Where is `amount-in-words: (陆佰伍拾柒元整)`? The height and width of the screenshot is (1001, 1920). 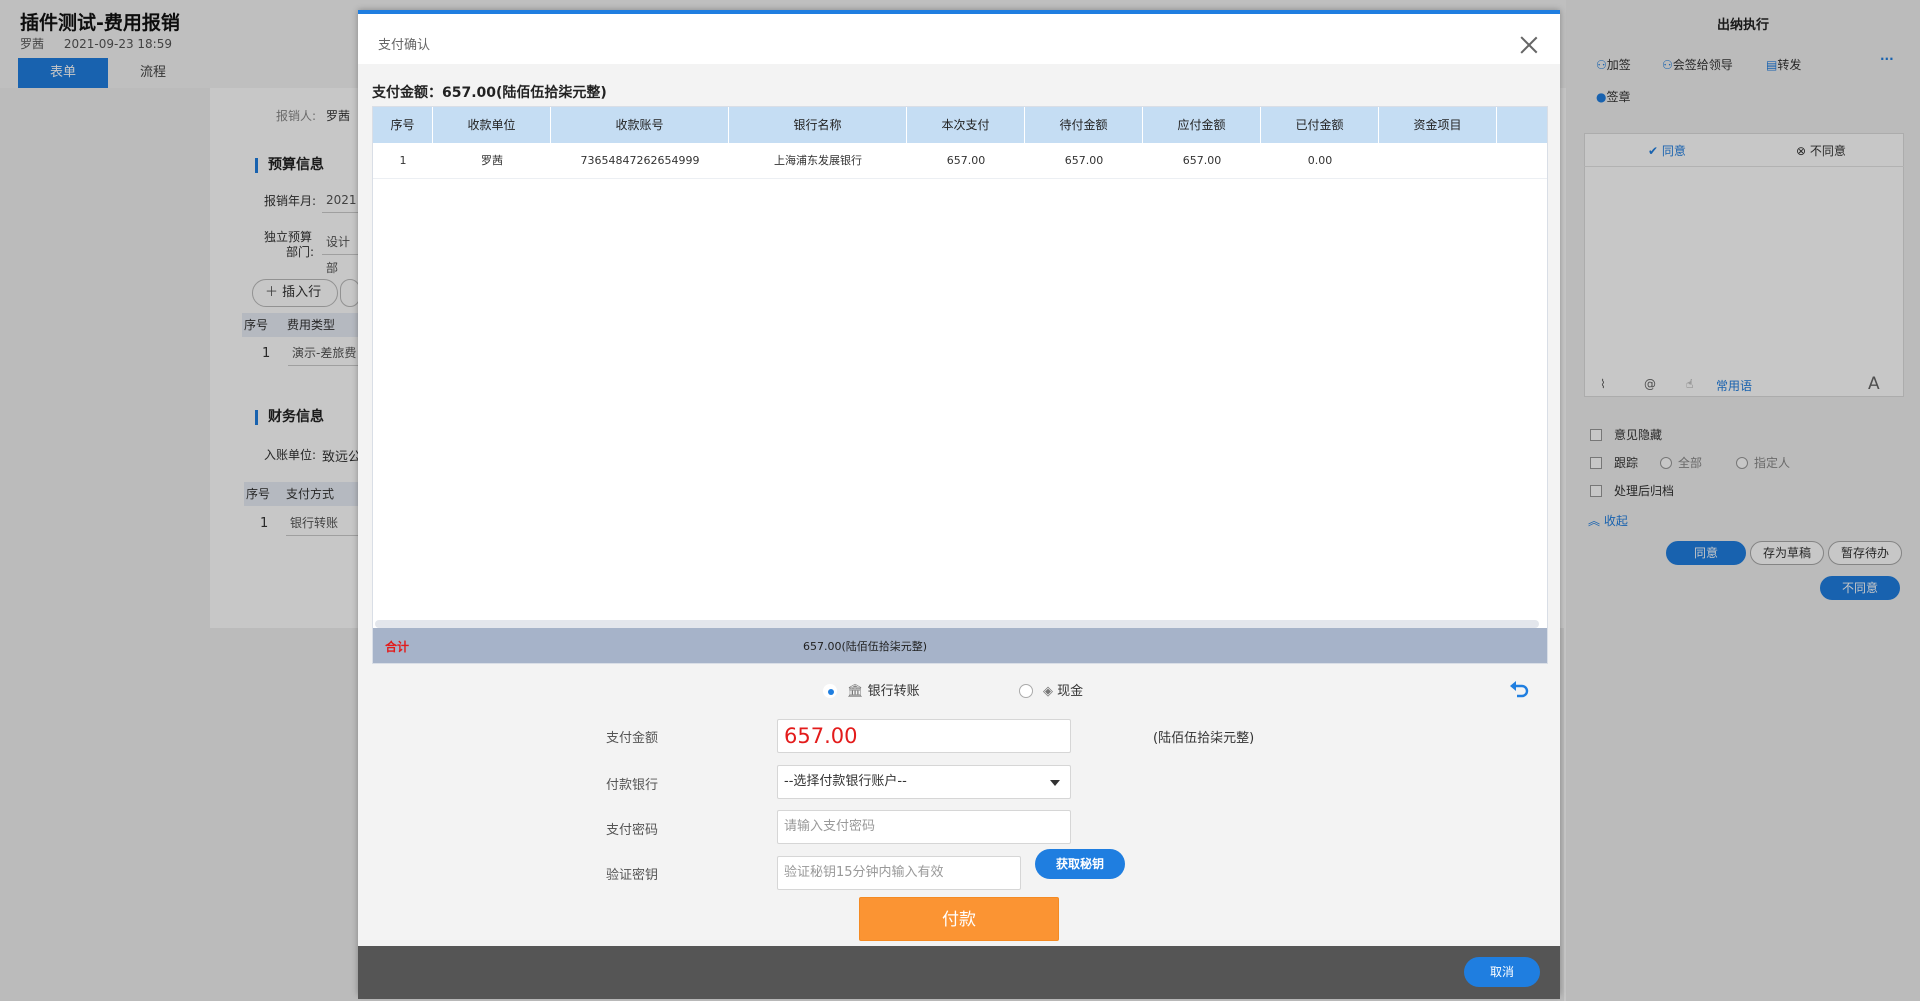
amount-in-words: (陆佰伍拾柒元整) is located at coordinates (1204, 738).